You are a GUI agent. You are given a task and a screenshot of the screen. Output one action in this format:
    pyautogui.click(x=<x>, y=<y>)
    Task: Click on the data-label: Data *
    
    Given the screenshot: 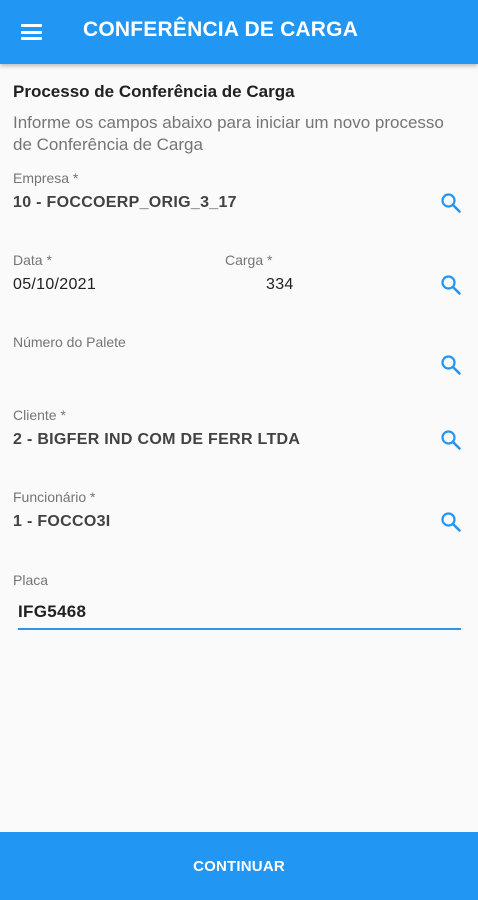 What is the action you would take?
    pyautogui.click(x=32, y=260)
    